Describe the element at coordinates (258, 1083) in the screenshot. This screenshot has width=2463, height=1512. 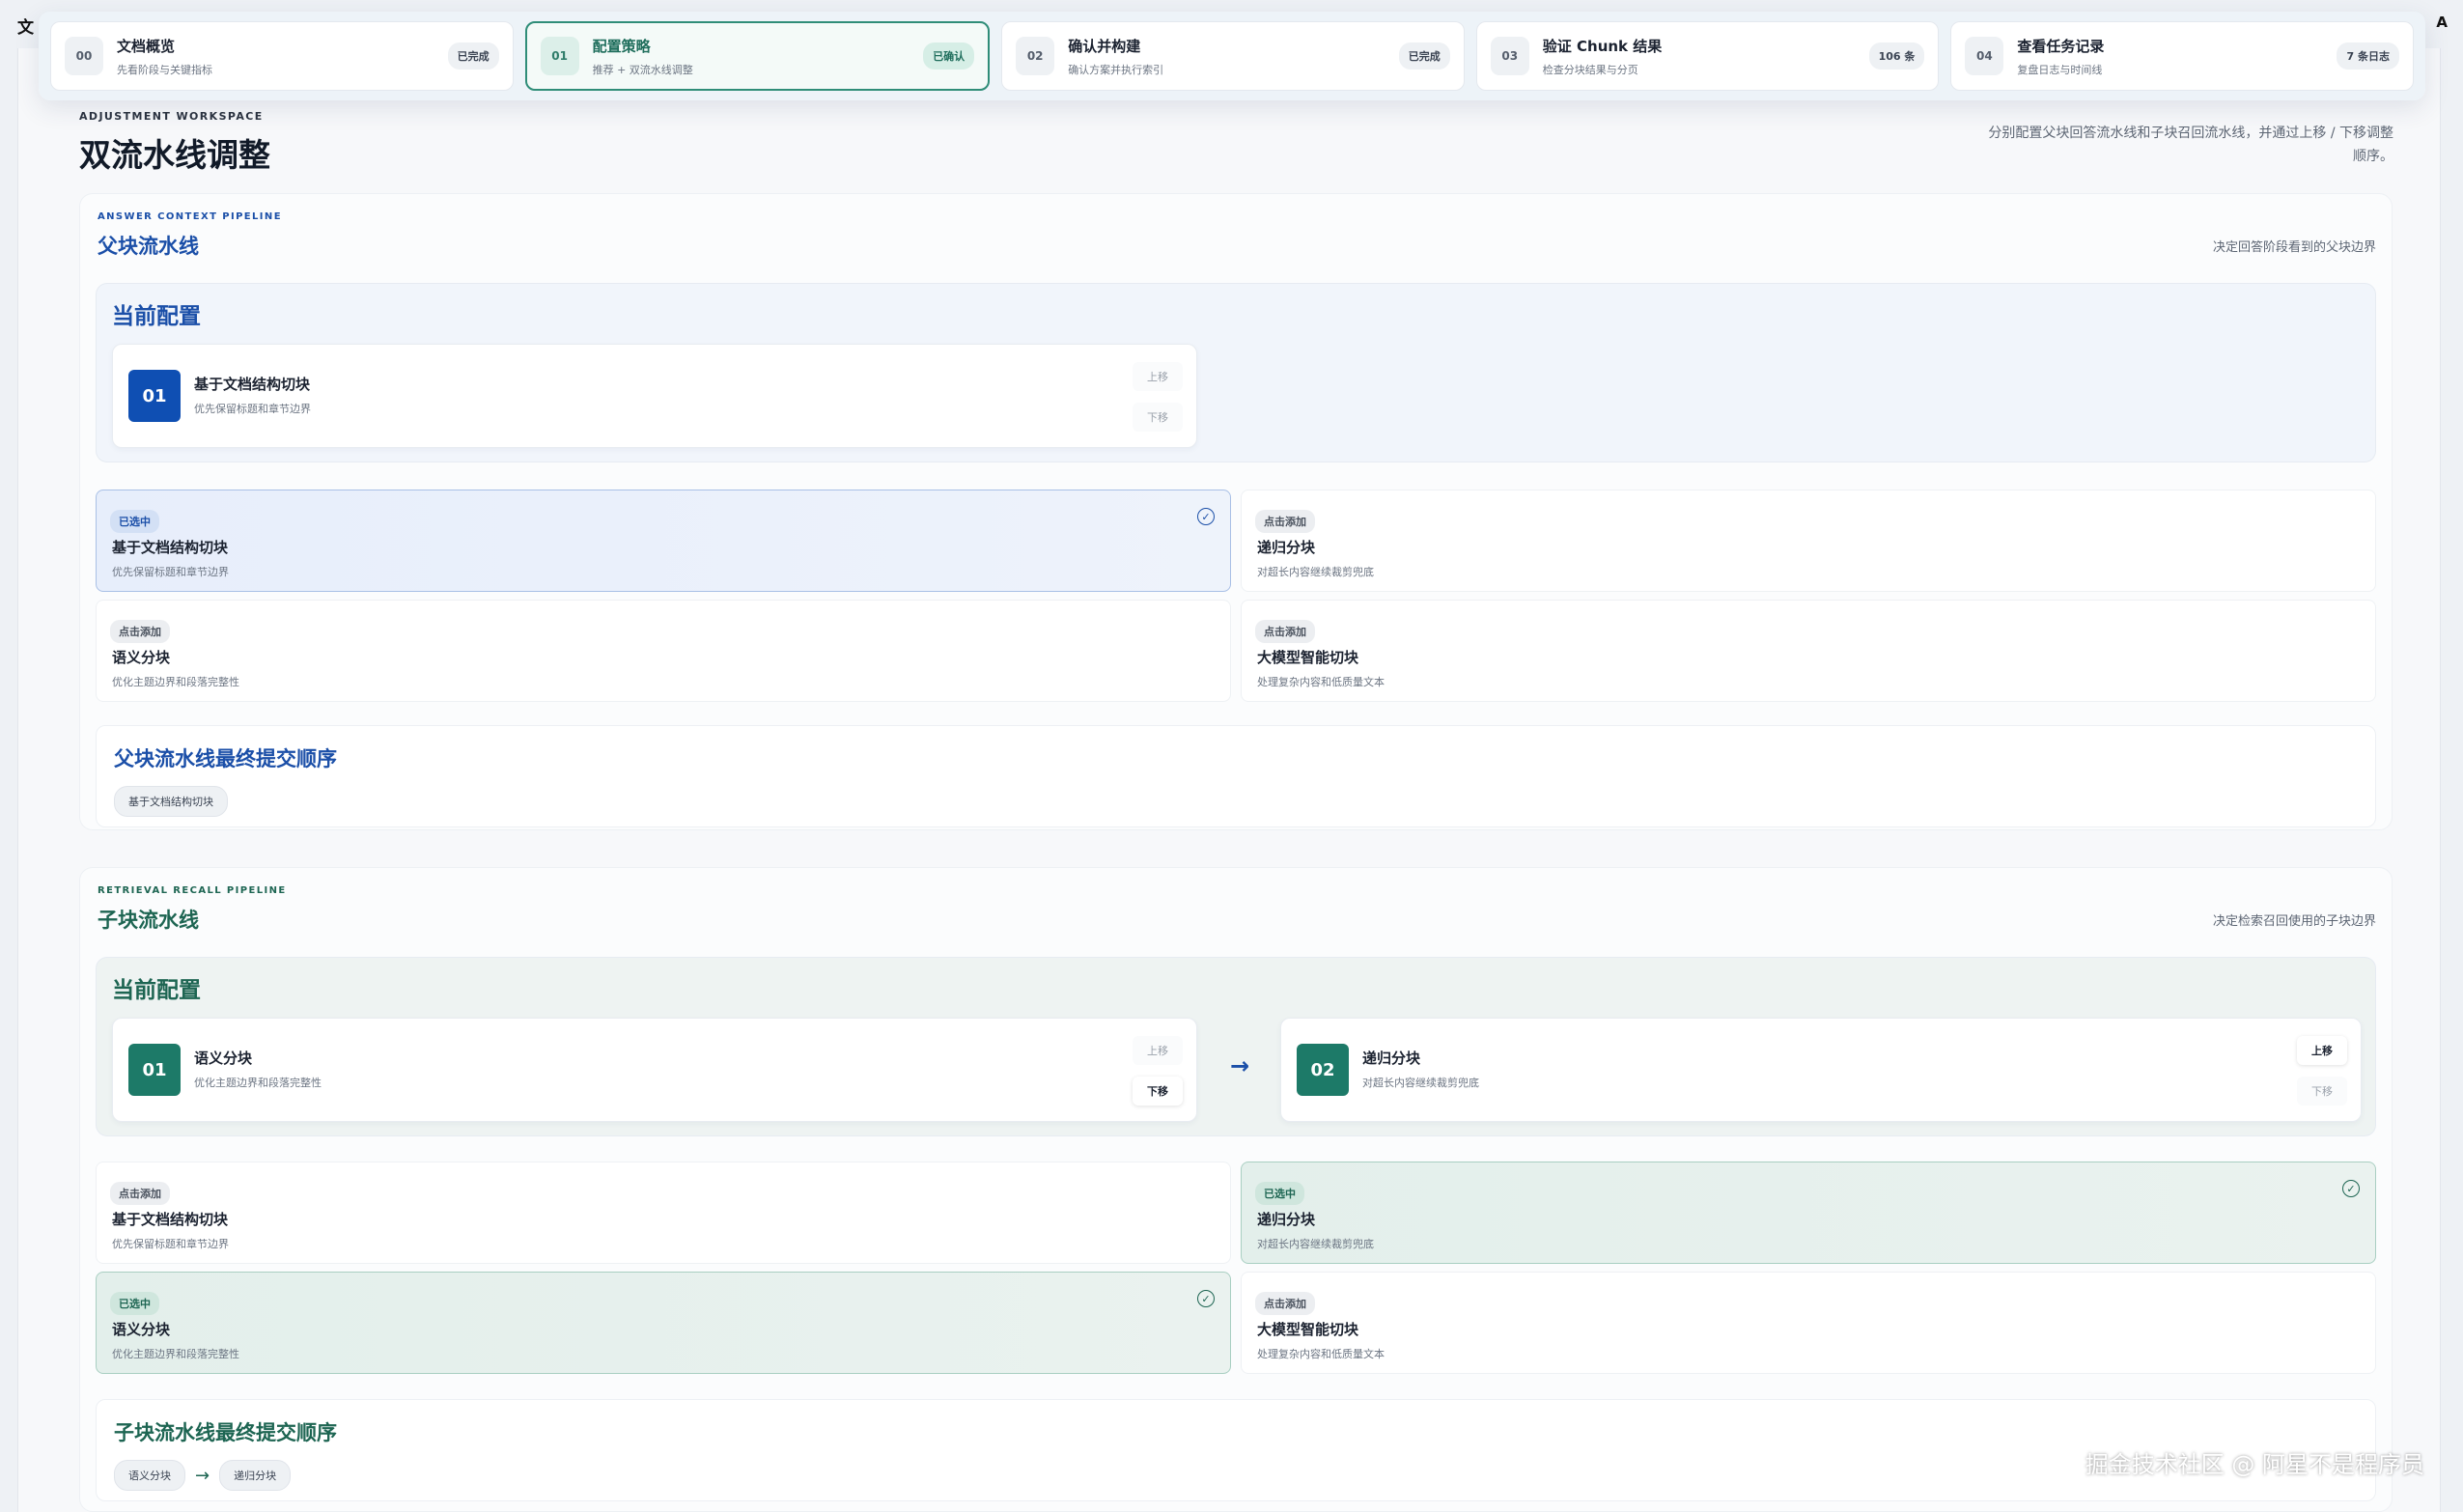
I see `config-subtitle: 优化主题边界和段落完整性` at that location.